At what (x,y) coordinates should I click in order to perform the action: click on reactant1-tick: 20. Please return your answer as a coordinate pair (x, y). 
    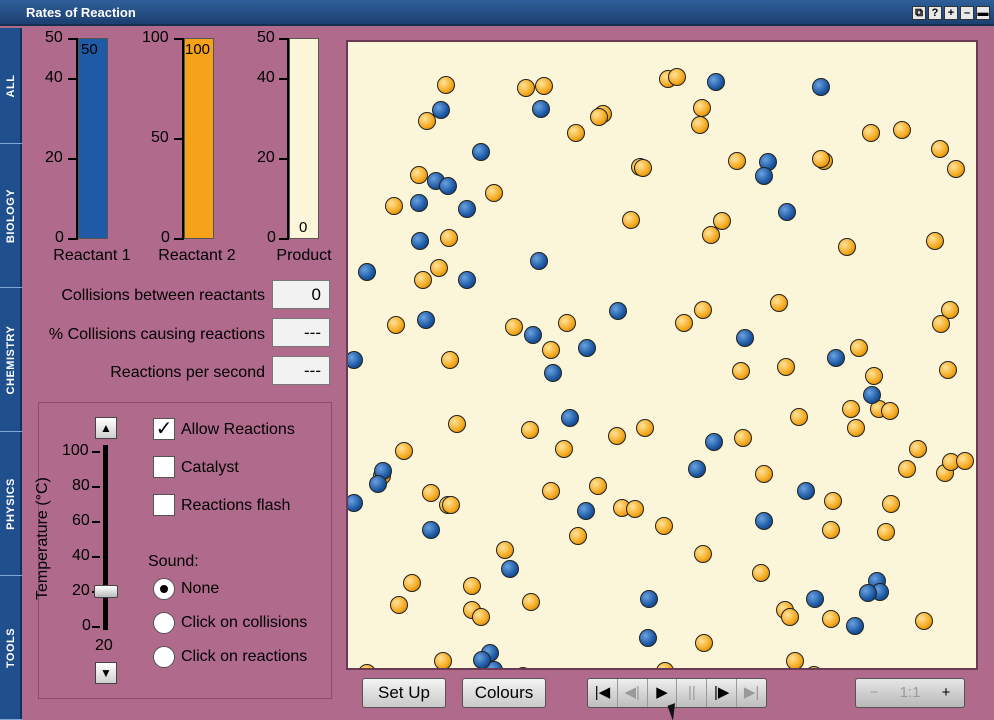
    Looking at the image, I should click on (54, 157).